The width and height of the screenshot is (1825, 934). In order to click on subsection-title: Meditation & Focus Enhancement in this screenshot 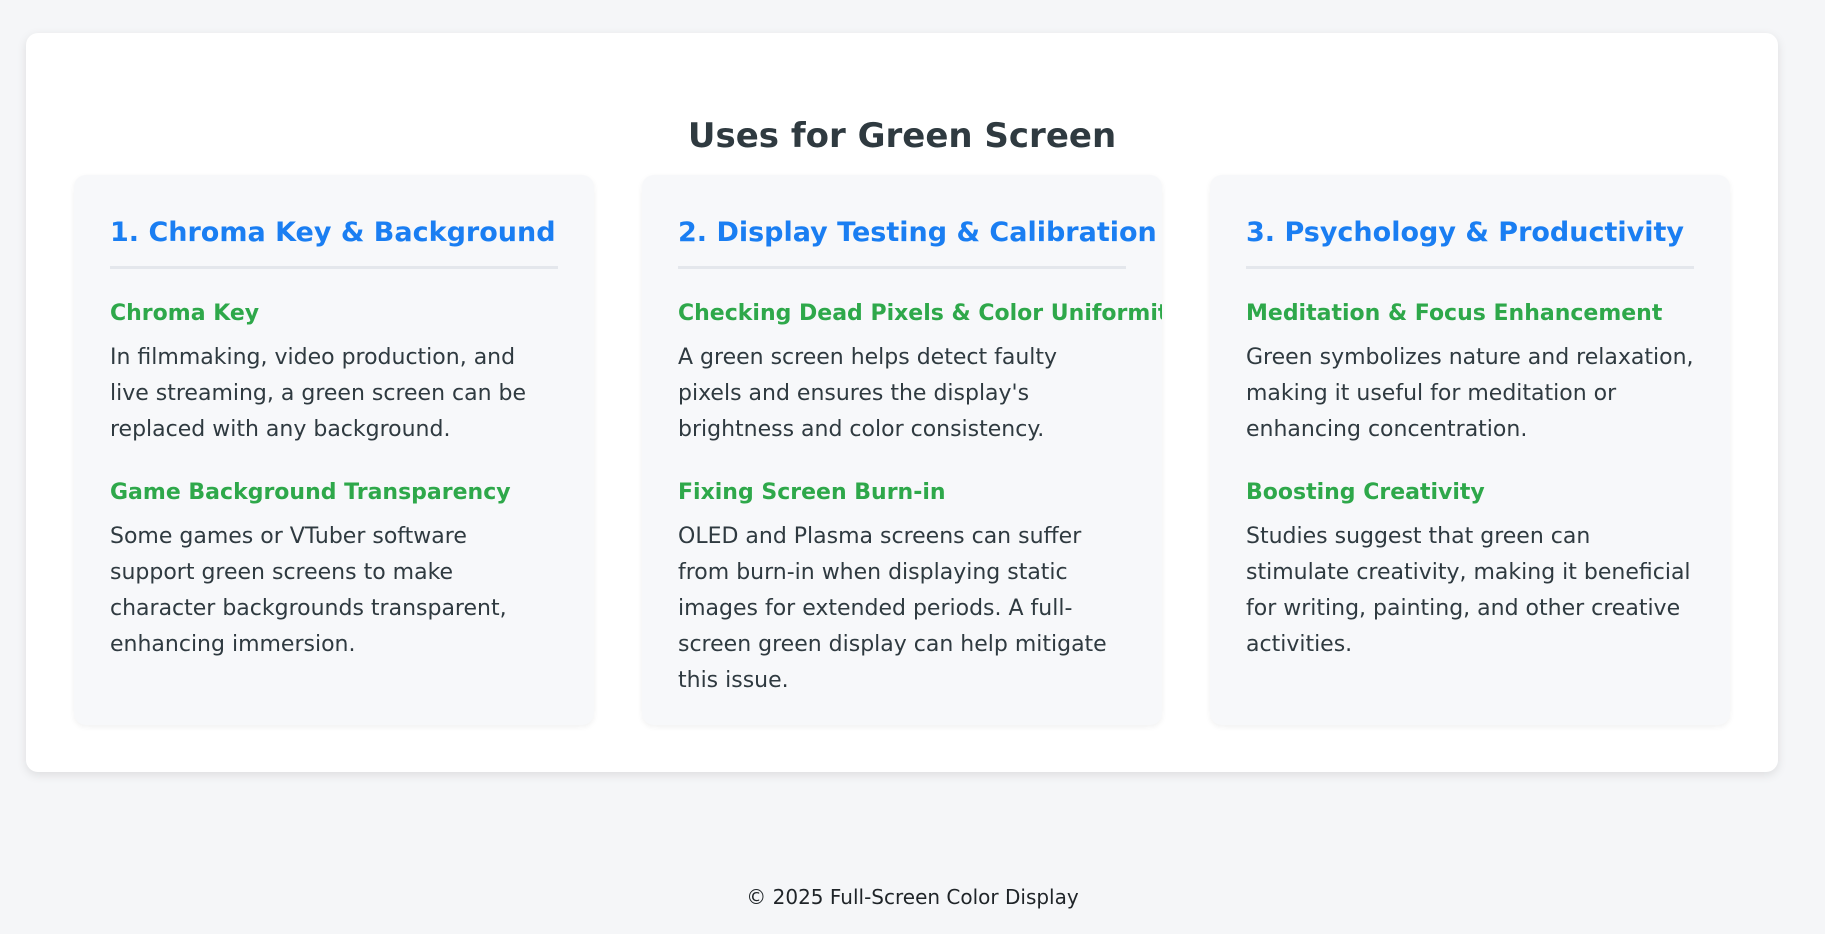, I will do `click(1454, 313)`.